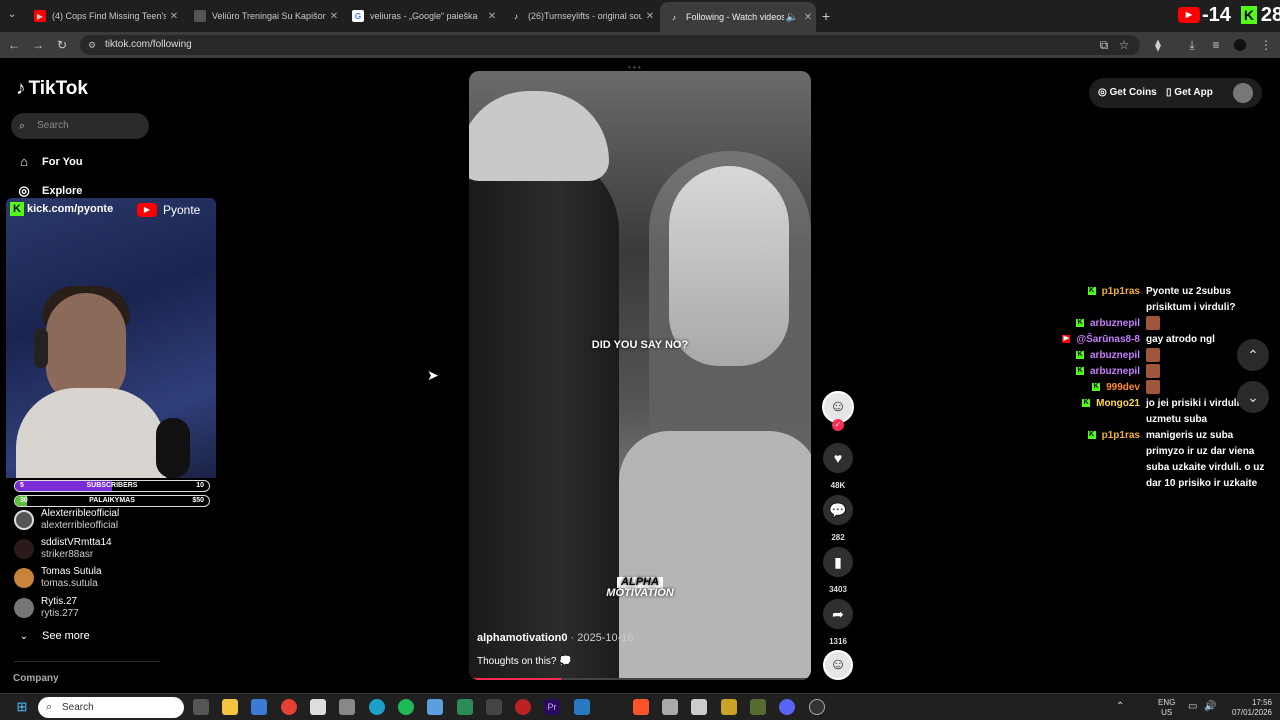 The image size is (1280, 720). I want to click on store-icon, so click(259, 707).